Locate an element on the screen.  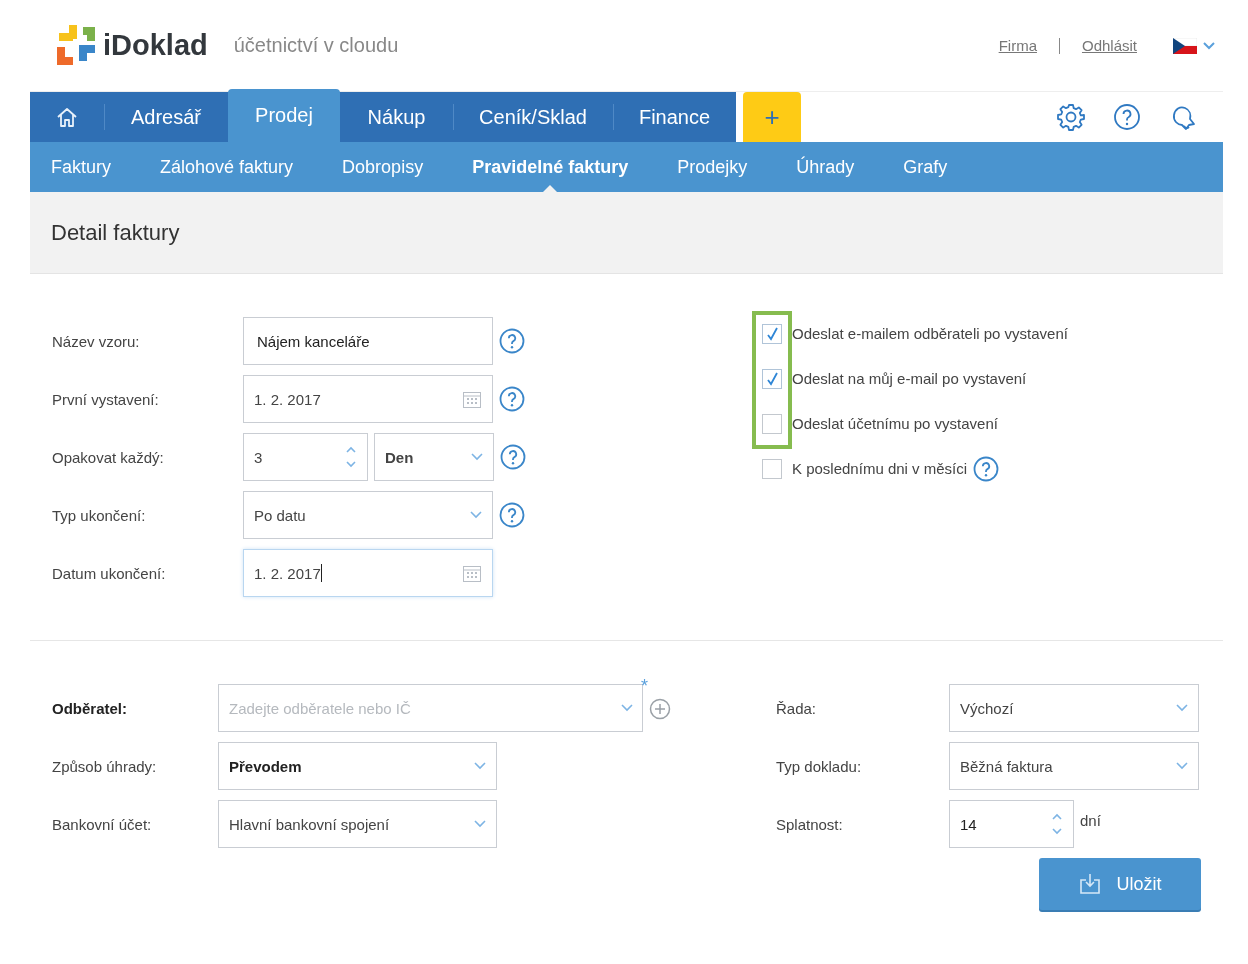
unit-label: dní is located at coordinates (1090, 820).